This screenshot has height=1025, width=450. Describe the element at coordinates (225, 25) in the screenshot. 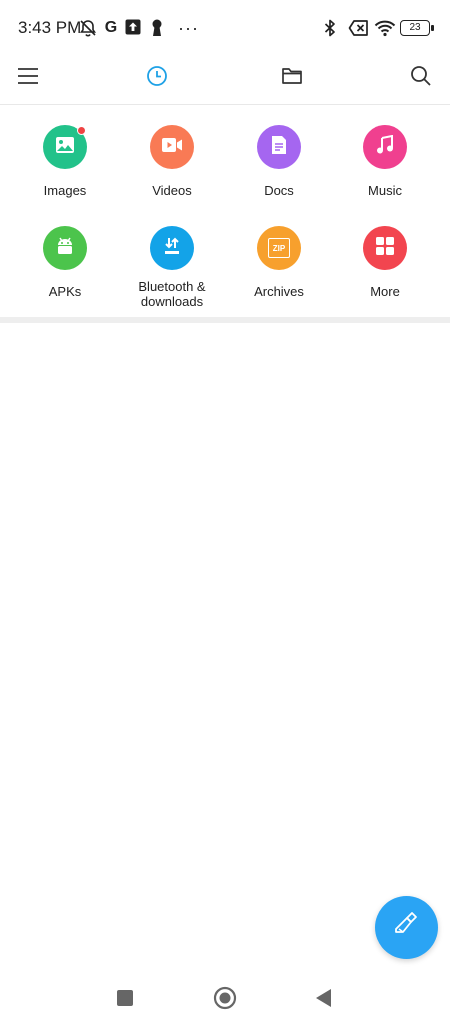

I see `status-bar: 3:43 PM G ··· 23` at that location.